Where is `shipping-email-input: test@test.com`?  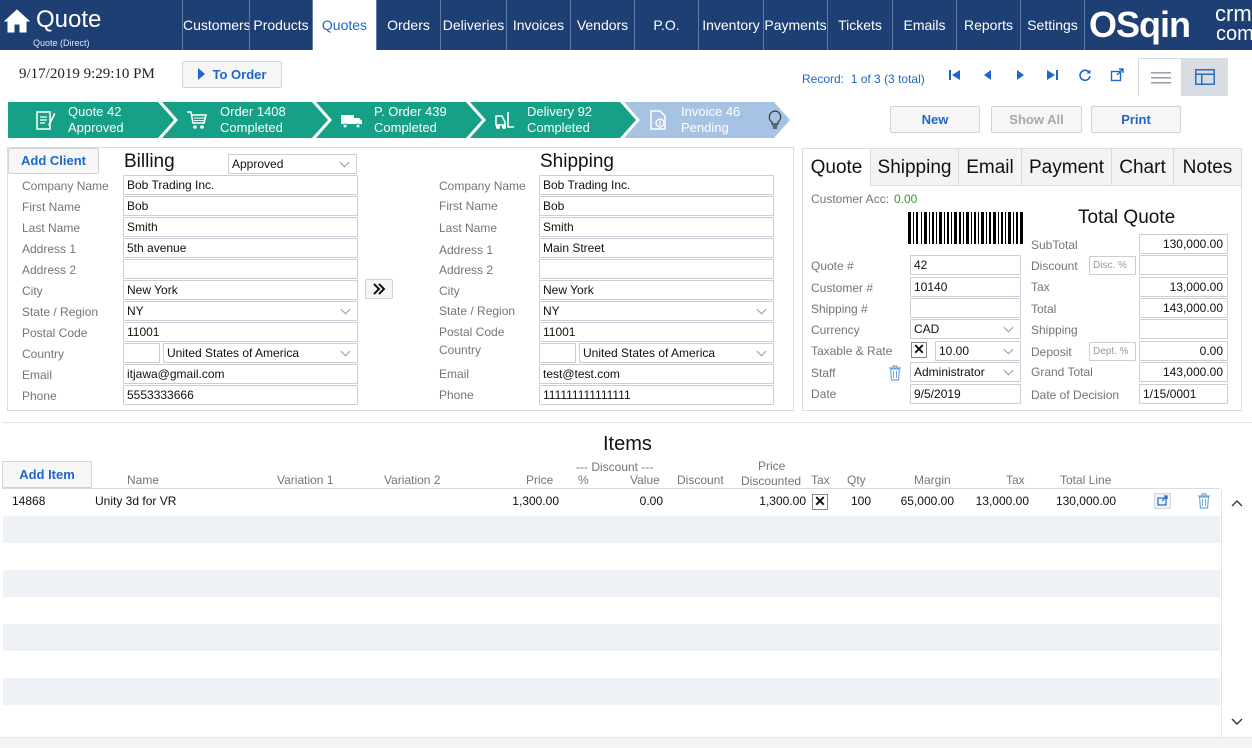
shipping-email-input: test@test.com is located at coordinates (656, 374).